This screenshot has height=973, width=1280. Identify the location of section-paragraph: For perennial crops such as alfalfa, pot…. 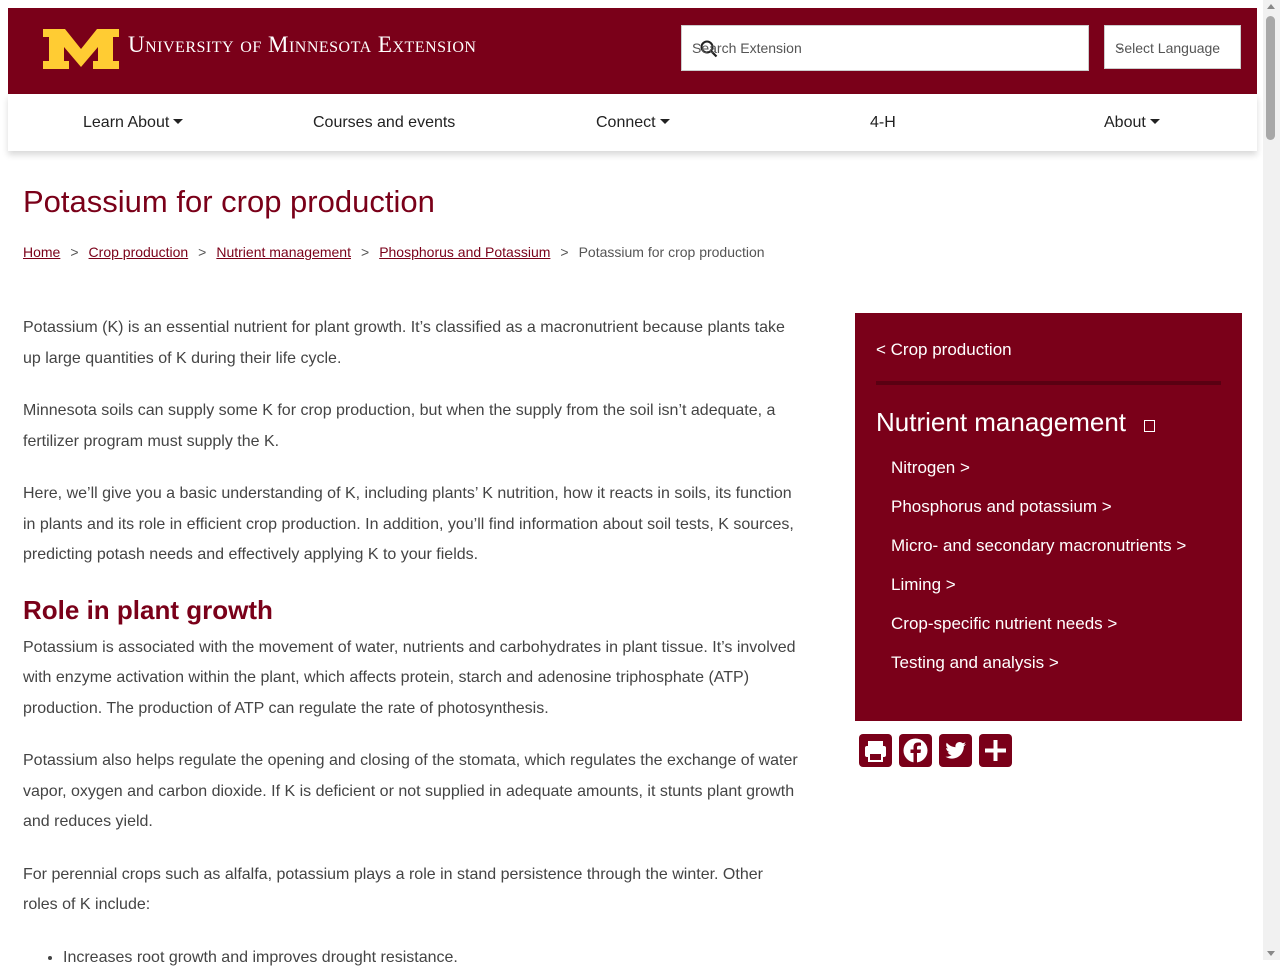
(393, 889).